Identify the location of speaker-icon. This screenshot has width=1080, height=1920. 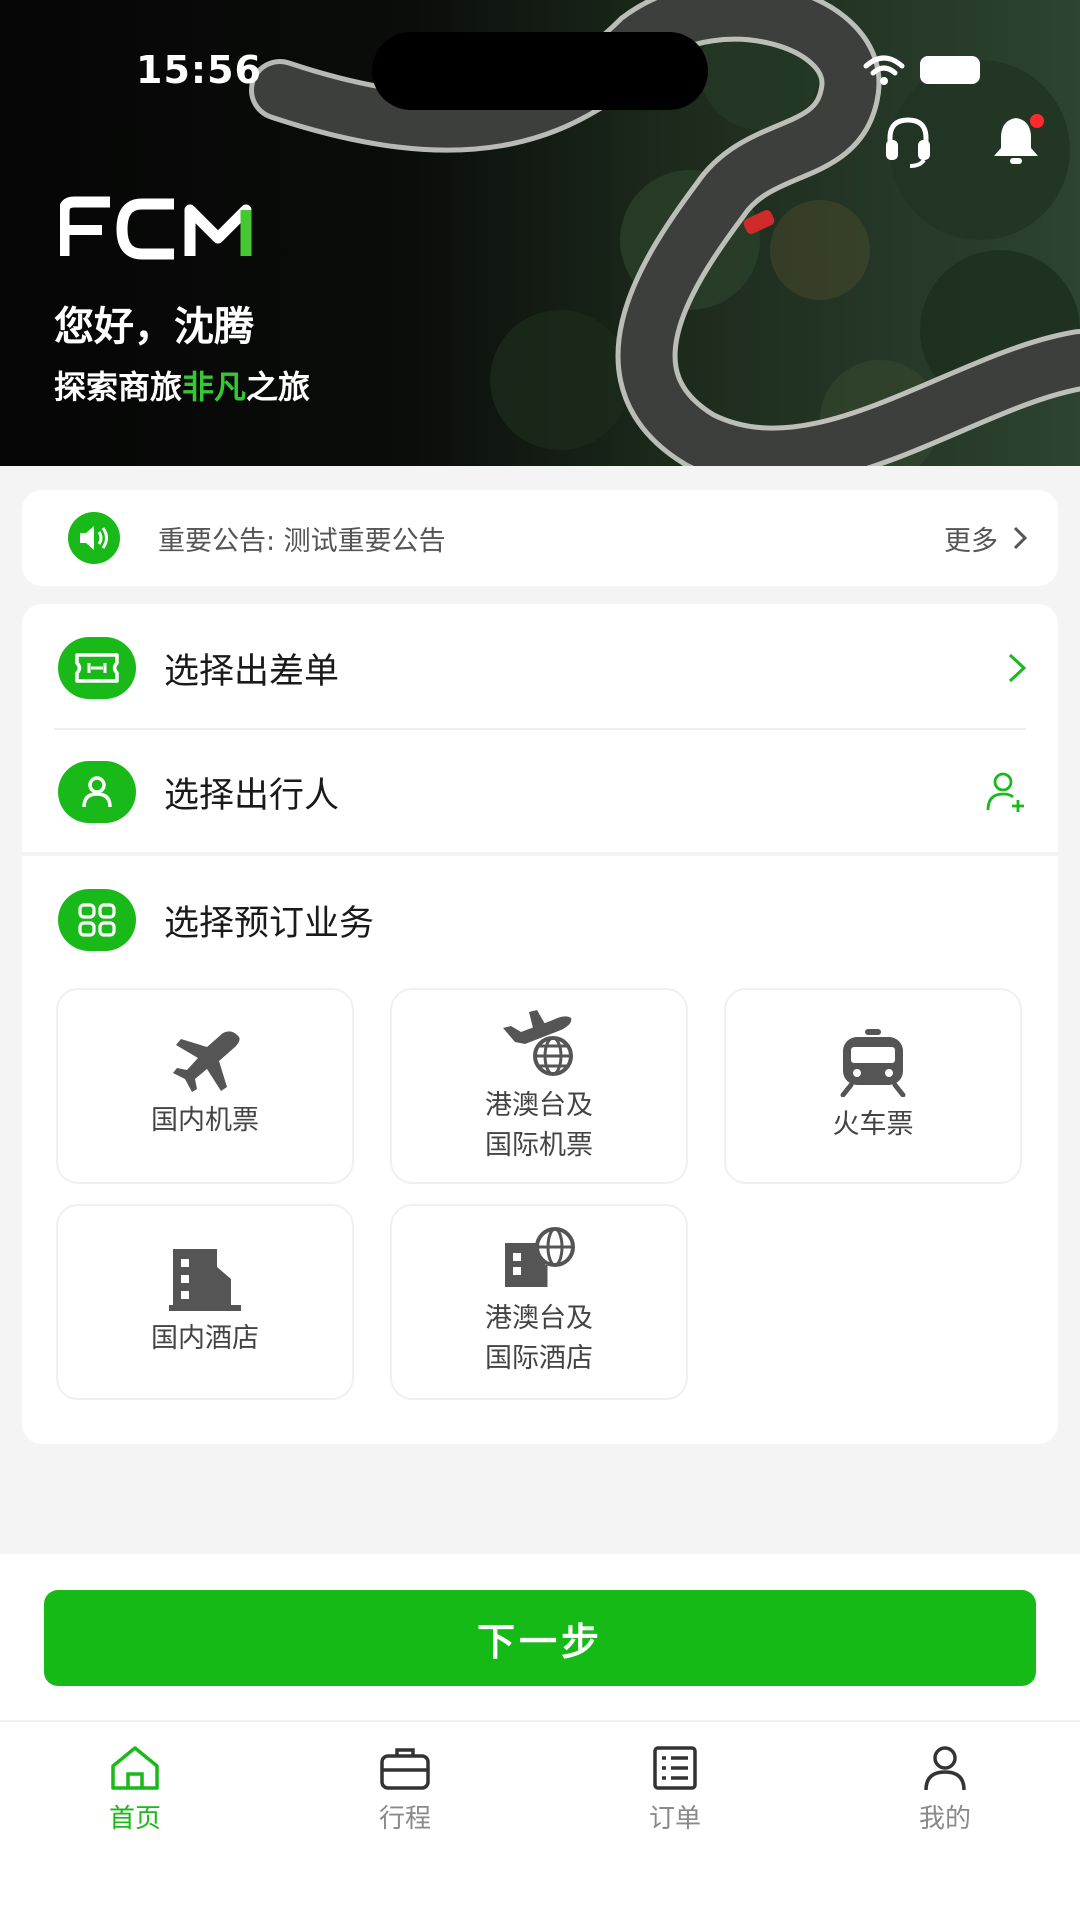
(94, 538).